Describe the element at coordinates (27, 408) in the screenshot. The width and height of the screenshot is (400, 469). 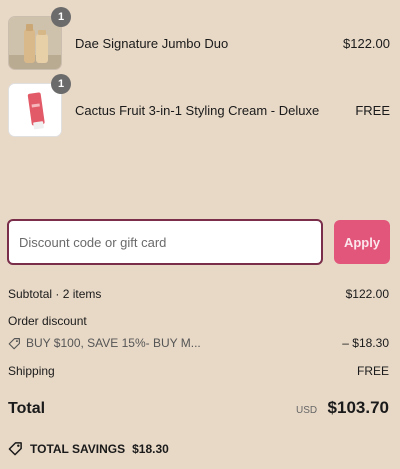
I see `total-label: Total` at that location.